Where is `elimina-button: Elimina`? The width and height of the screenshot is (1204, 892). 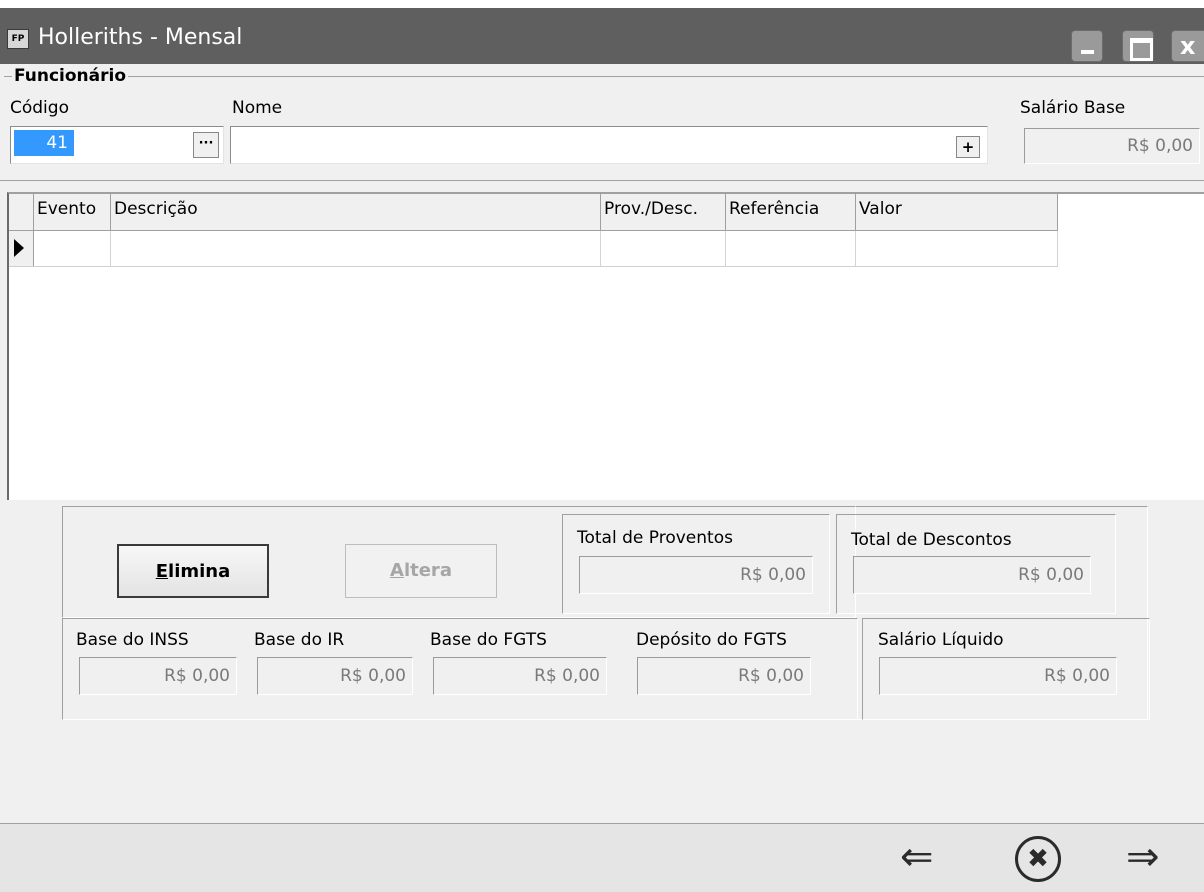
elimina-button: Elimina is located at coordinates (193, 571).